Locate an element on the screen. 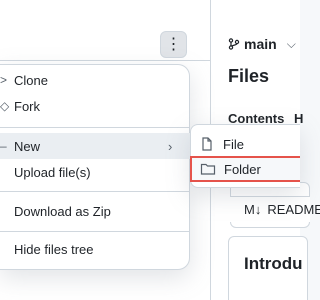 Image resolution: width=320 pixels, height=300 pixels. chevron-down-icon: ⌵ is located at coordinates (291, 43).